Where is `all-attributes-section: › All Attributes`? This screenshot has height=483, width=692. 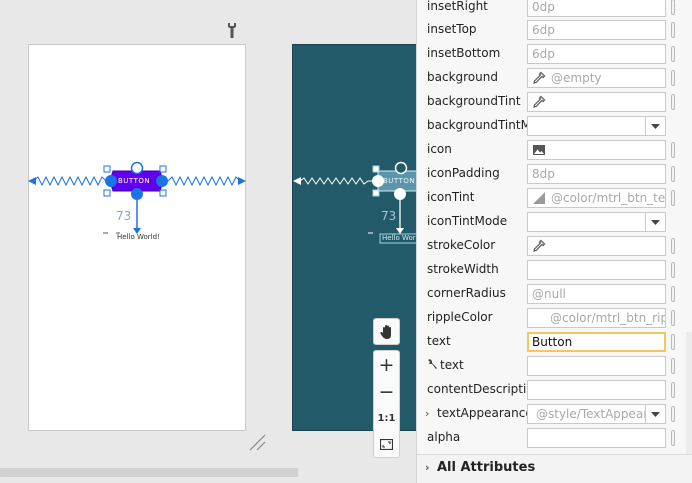 all-attributes-section: › All Attributes is located at coordinates (554, 468).